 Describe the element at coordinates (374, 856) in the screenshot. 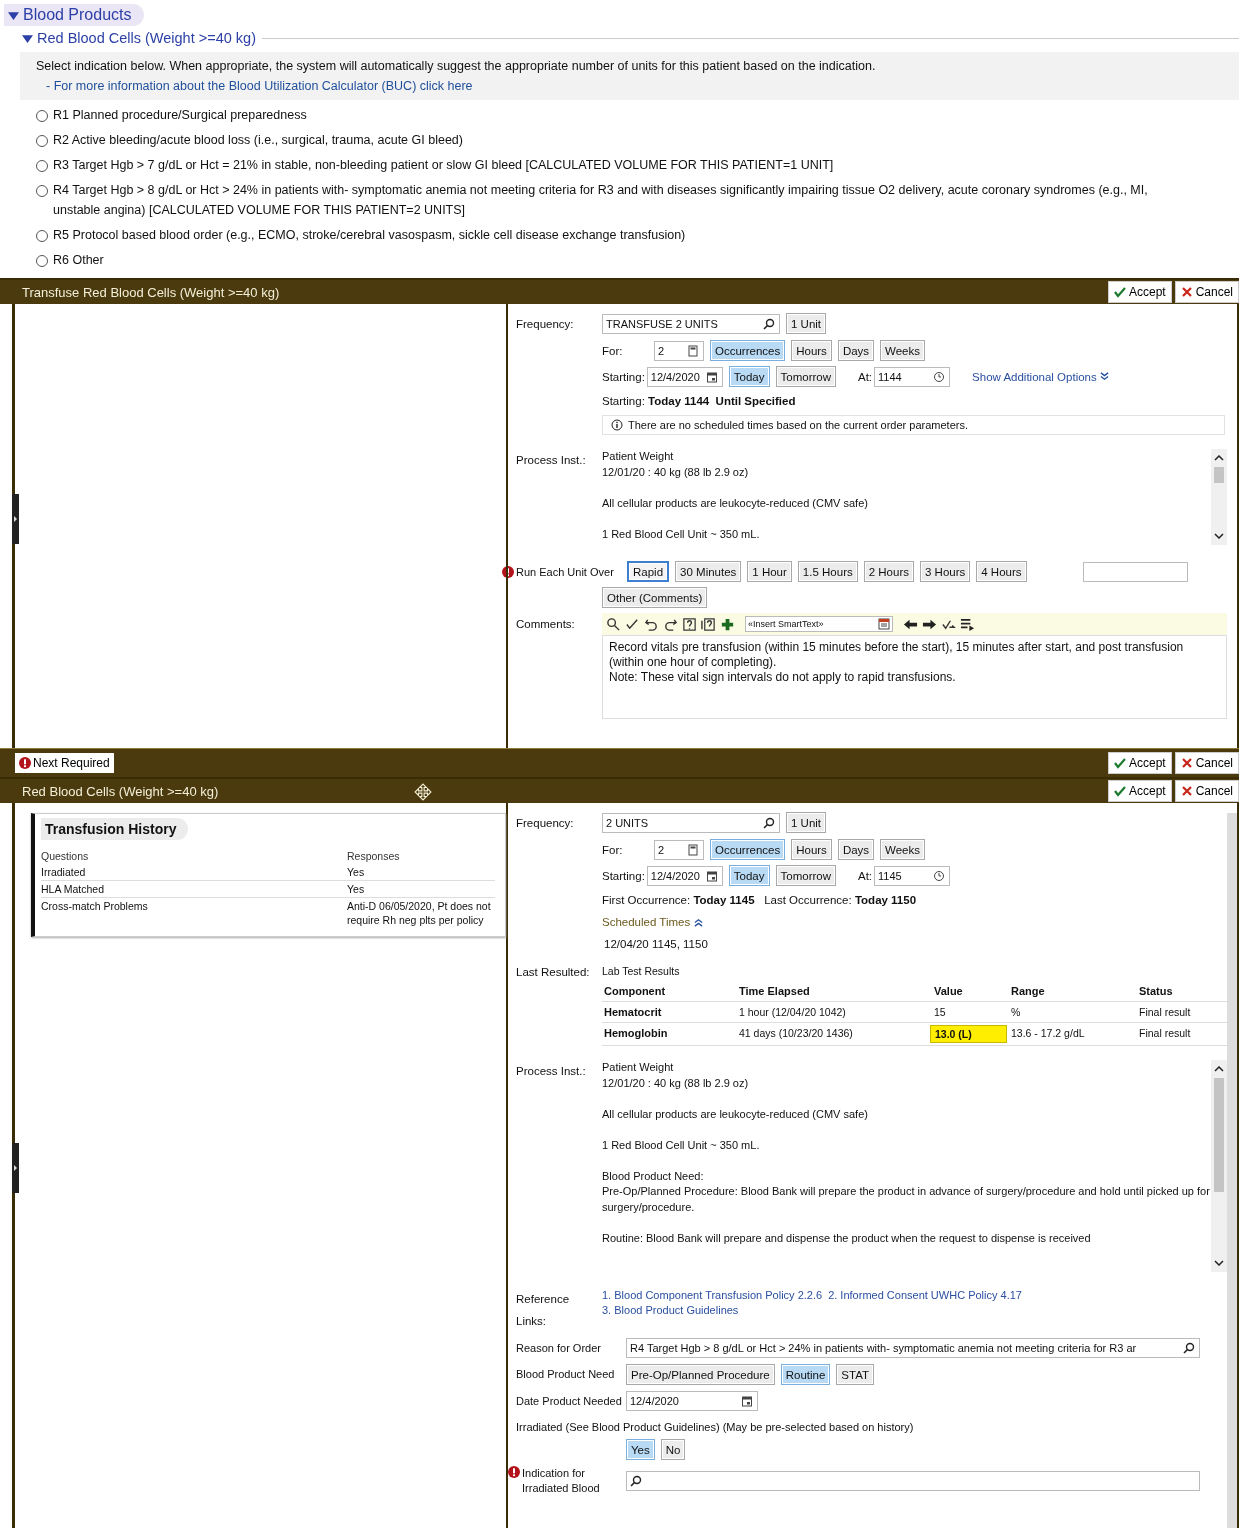

I see `column-header: Responses` at that location.